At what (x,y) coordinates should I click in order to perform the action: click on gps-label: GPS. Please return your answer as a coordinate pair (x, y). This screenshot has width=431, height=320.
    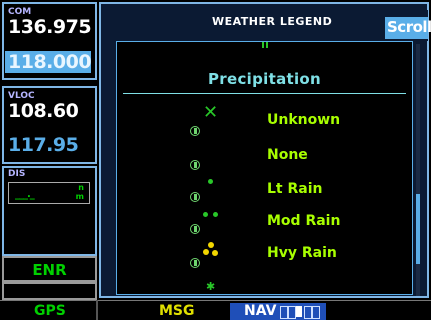
    Looking at the image, I should click on (50, 311).